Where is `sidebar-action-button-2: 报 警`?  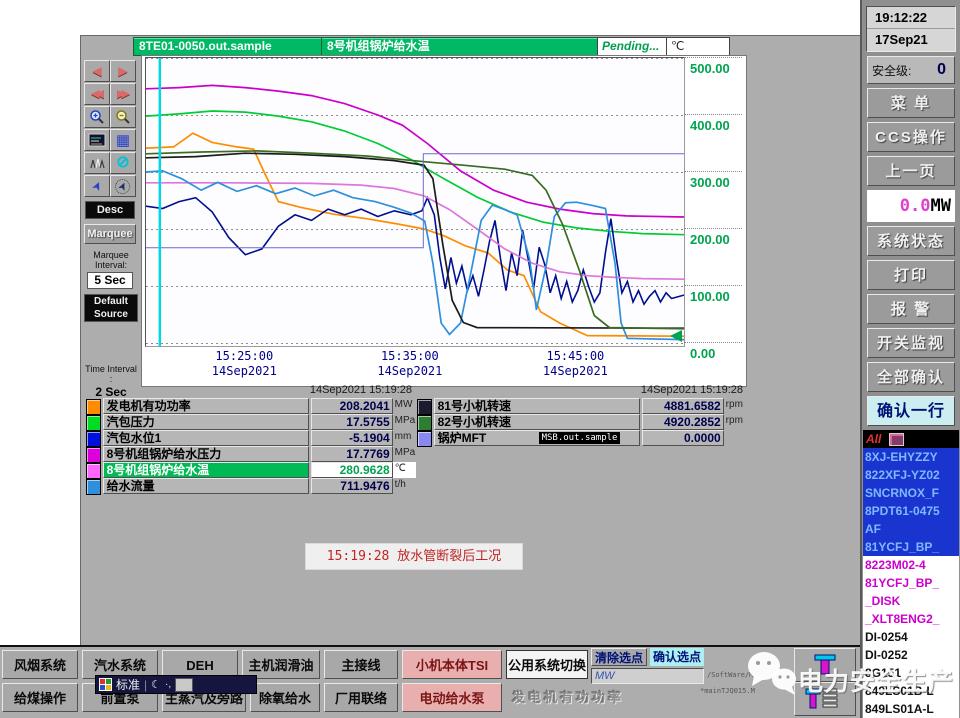 sidebar-action-button-2: 报 警 is located at coordinates (911, 309).